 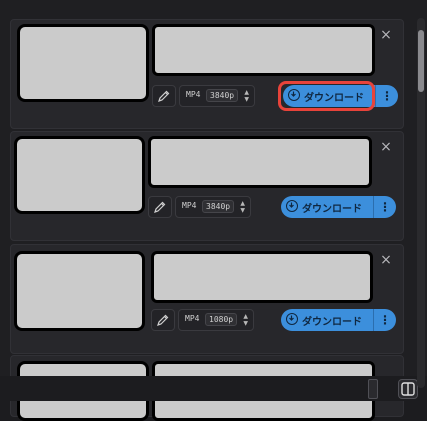 I want to click on sidebar-toggle-icon, so click(x=408, y=389).